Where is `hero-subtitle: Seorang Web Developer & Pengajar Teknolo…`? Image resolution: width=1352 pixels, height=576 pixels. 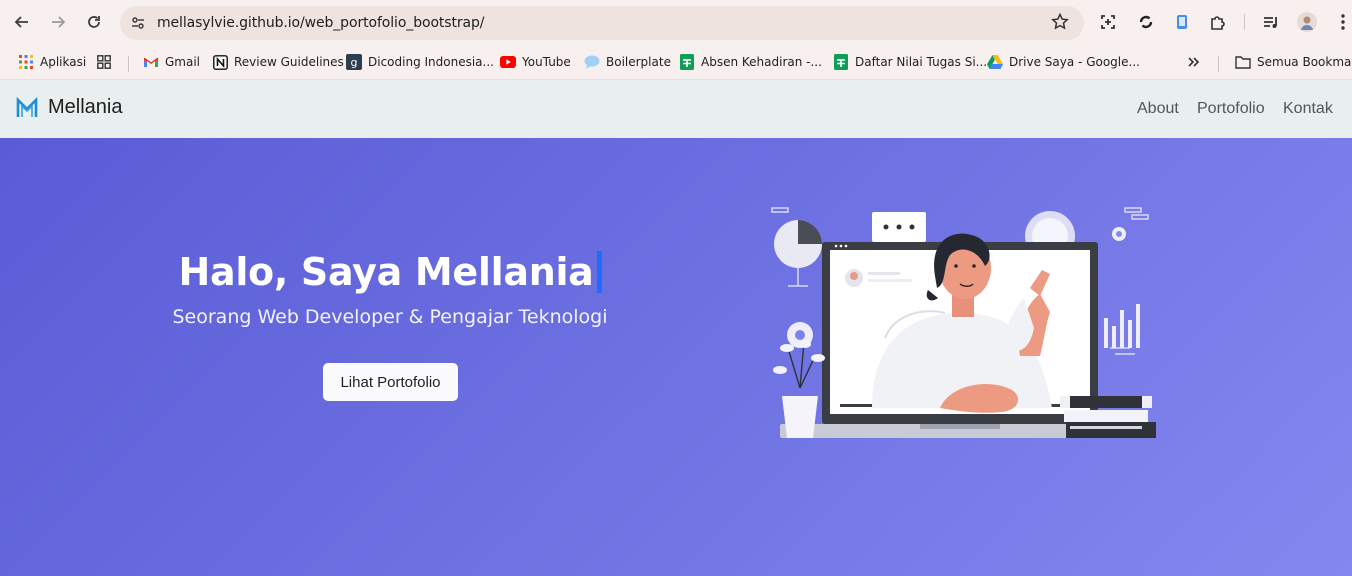 hero-subtitle: Seorang Web Developer & Pengajar Teknolo… is located at coordinates (390, 317).